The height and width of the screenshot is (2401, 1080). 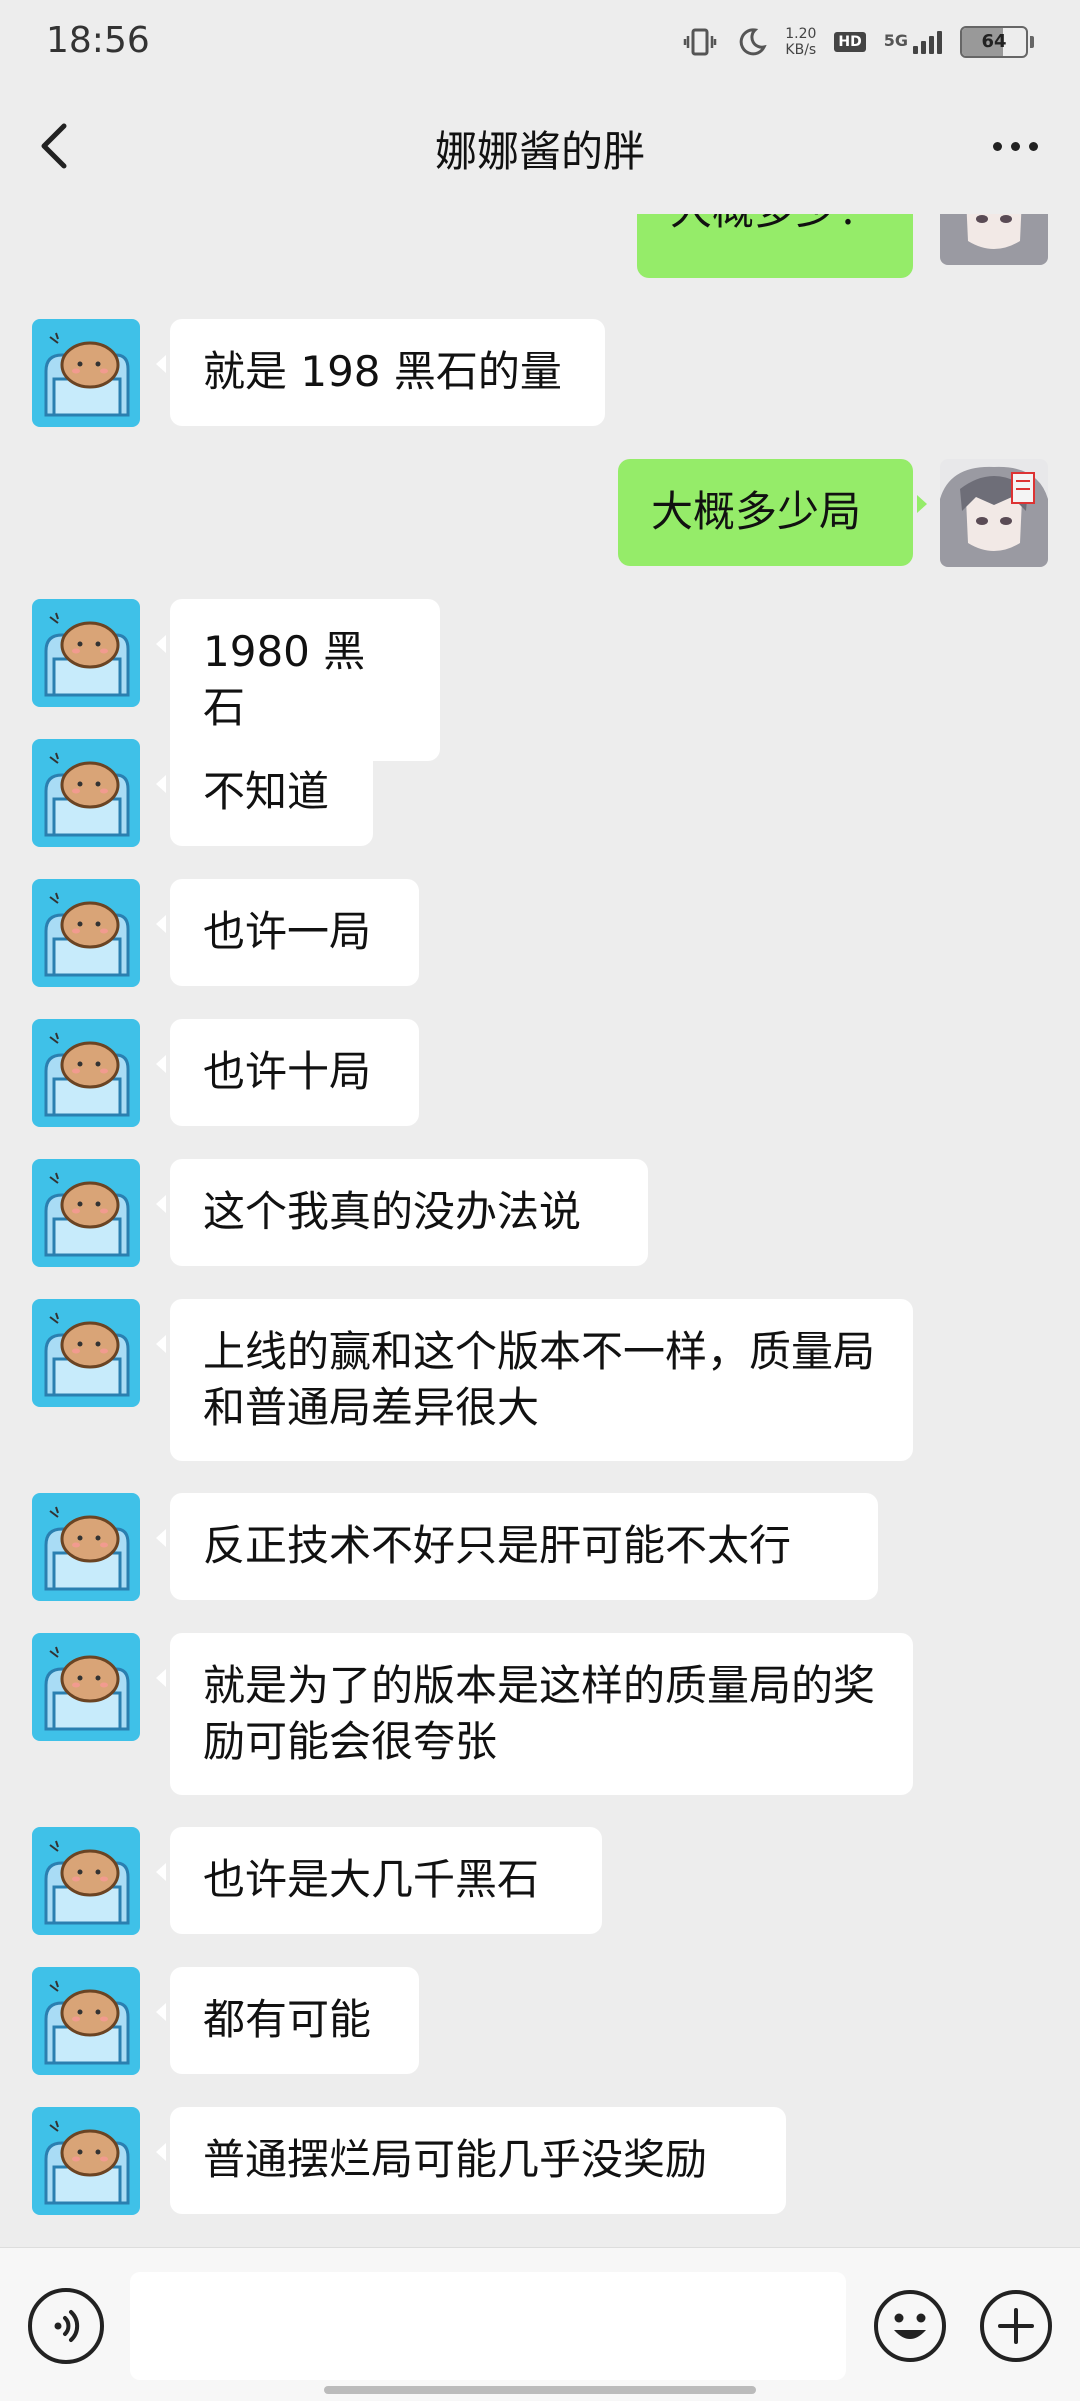 I want to click on message-row-outgoing: 大概多少？, so click(x=540, y=246).